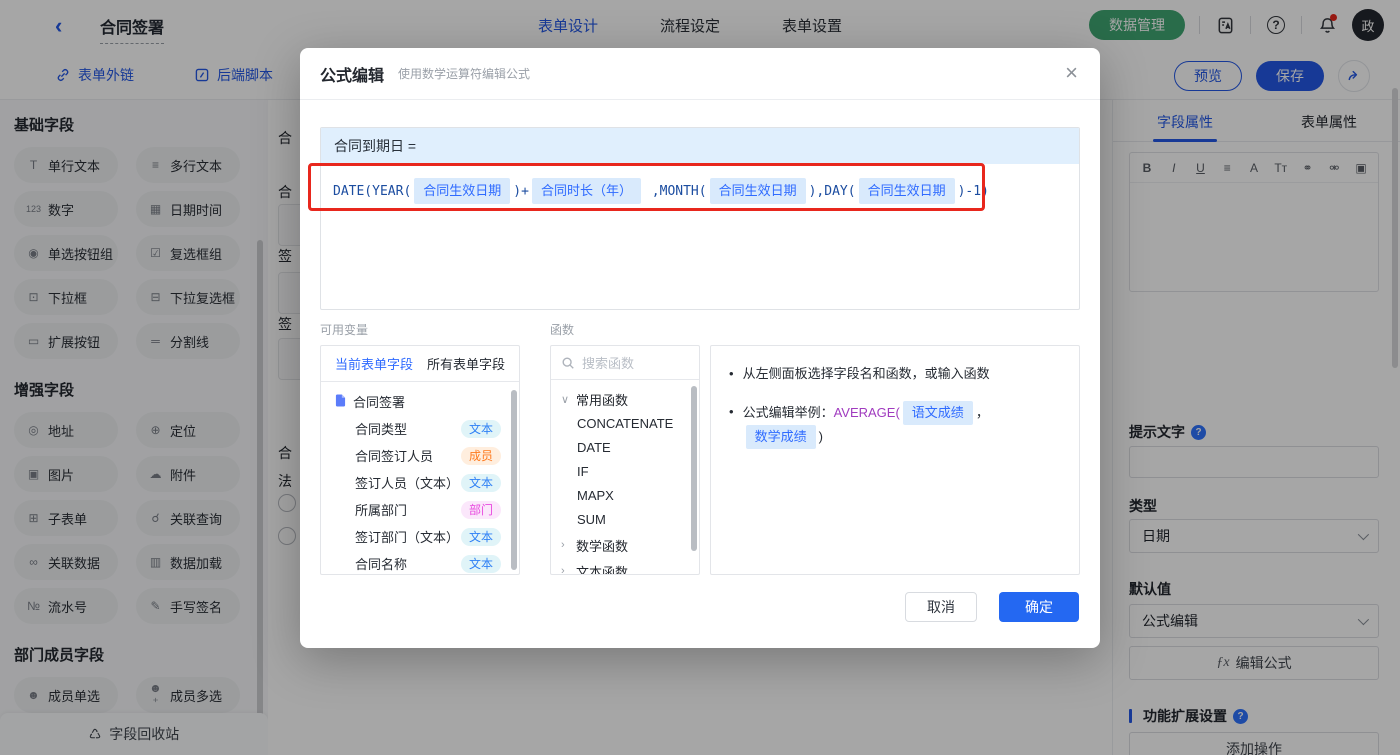 This screenshot has height=755, width=1400. What do you see at coordinates (1039, 607) in the screenshot?
I see `confirm-button: 确定` at bounding box center [1039, 607].